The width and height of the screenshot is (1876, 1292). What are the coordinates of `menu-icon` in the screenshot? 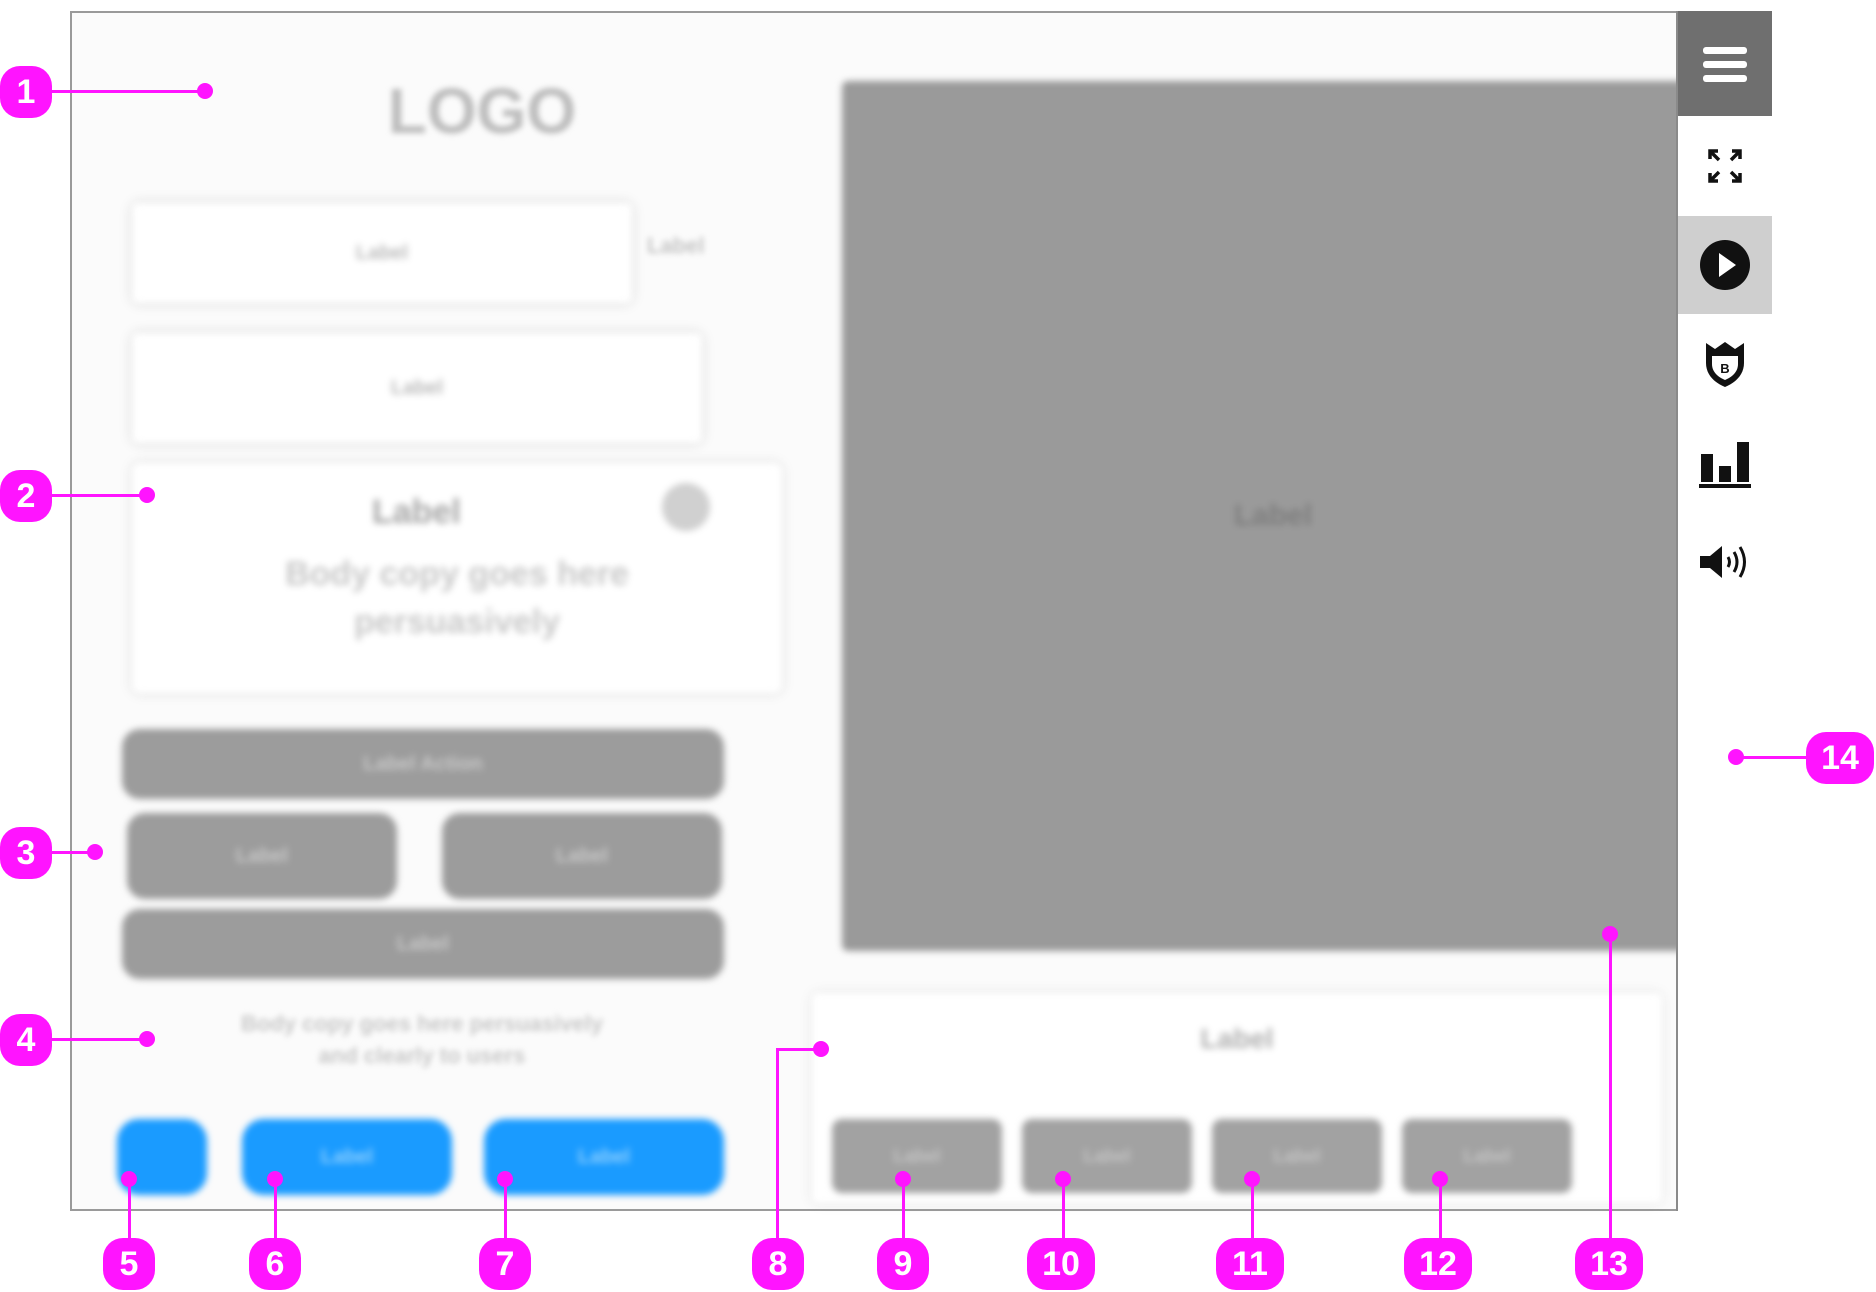 It's located at (1725, 64).